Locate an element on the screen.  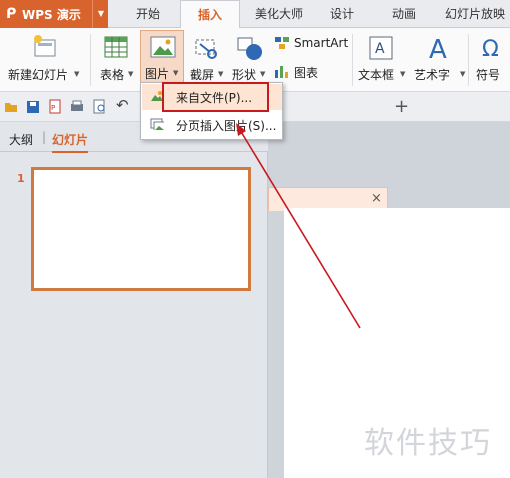
annotation-arrow is located at coordinates (300, 229).